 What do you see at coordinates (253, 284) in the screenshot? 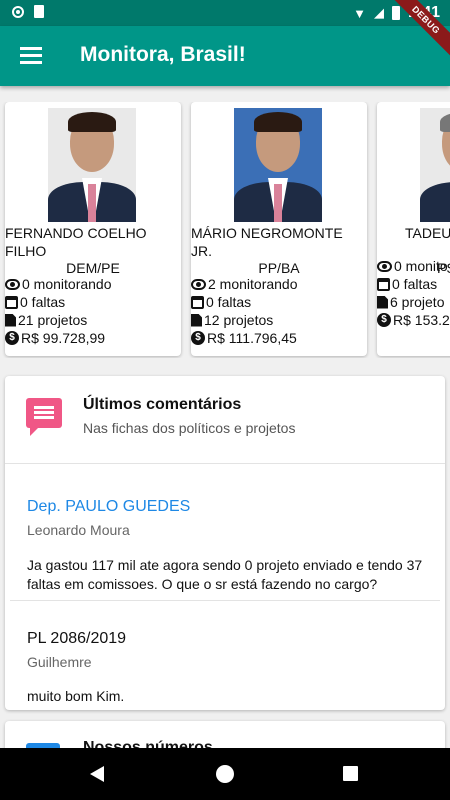
I see `monitoring-count: 2 monitorando` at bounding box center [253, 284].